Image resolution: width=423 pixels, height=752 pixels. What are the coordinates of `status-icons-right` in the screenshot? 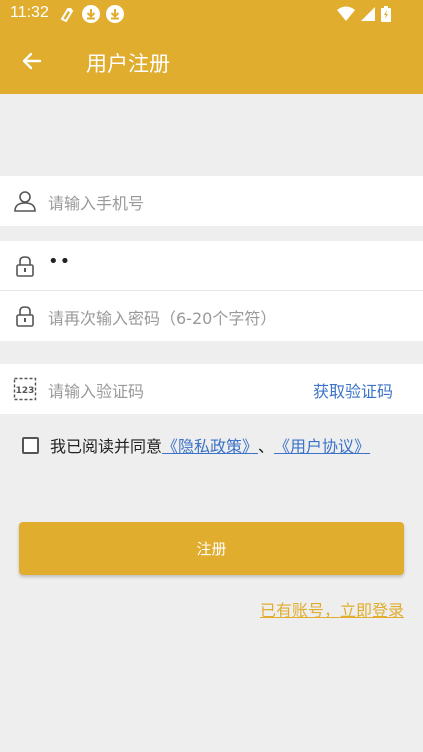 It's located at (364, 14).